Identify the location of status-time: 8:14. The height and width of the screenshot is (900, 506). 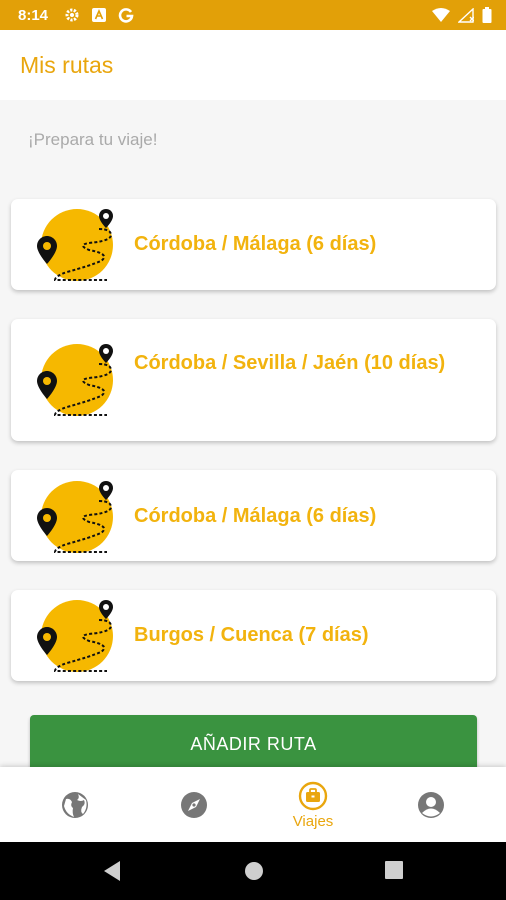
(33, 15).